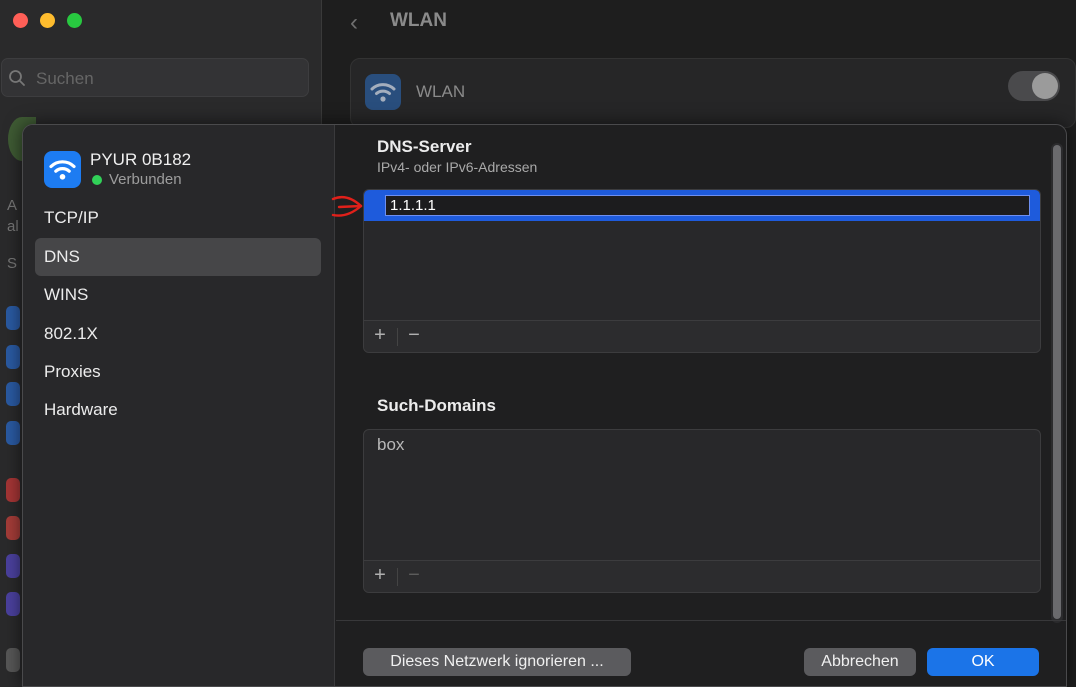  What do you see at coordinates (380, 575) in the screenshot?
I see `add-domain-button: +` at bounding box center [380, 575].